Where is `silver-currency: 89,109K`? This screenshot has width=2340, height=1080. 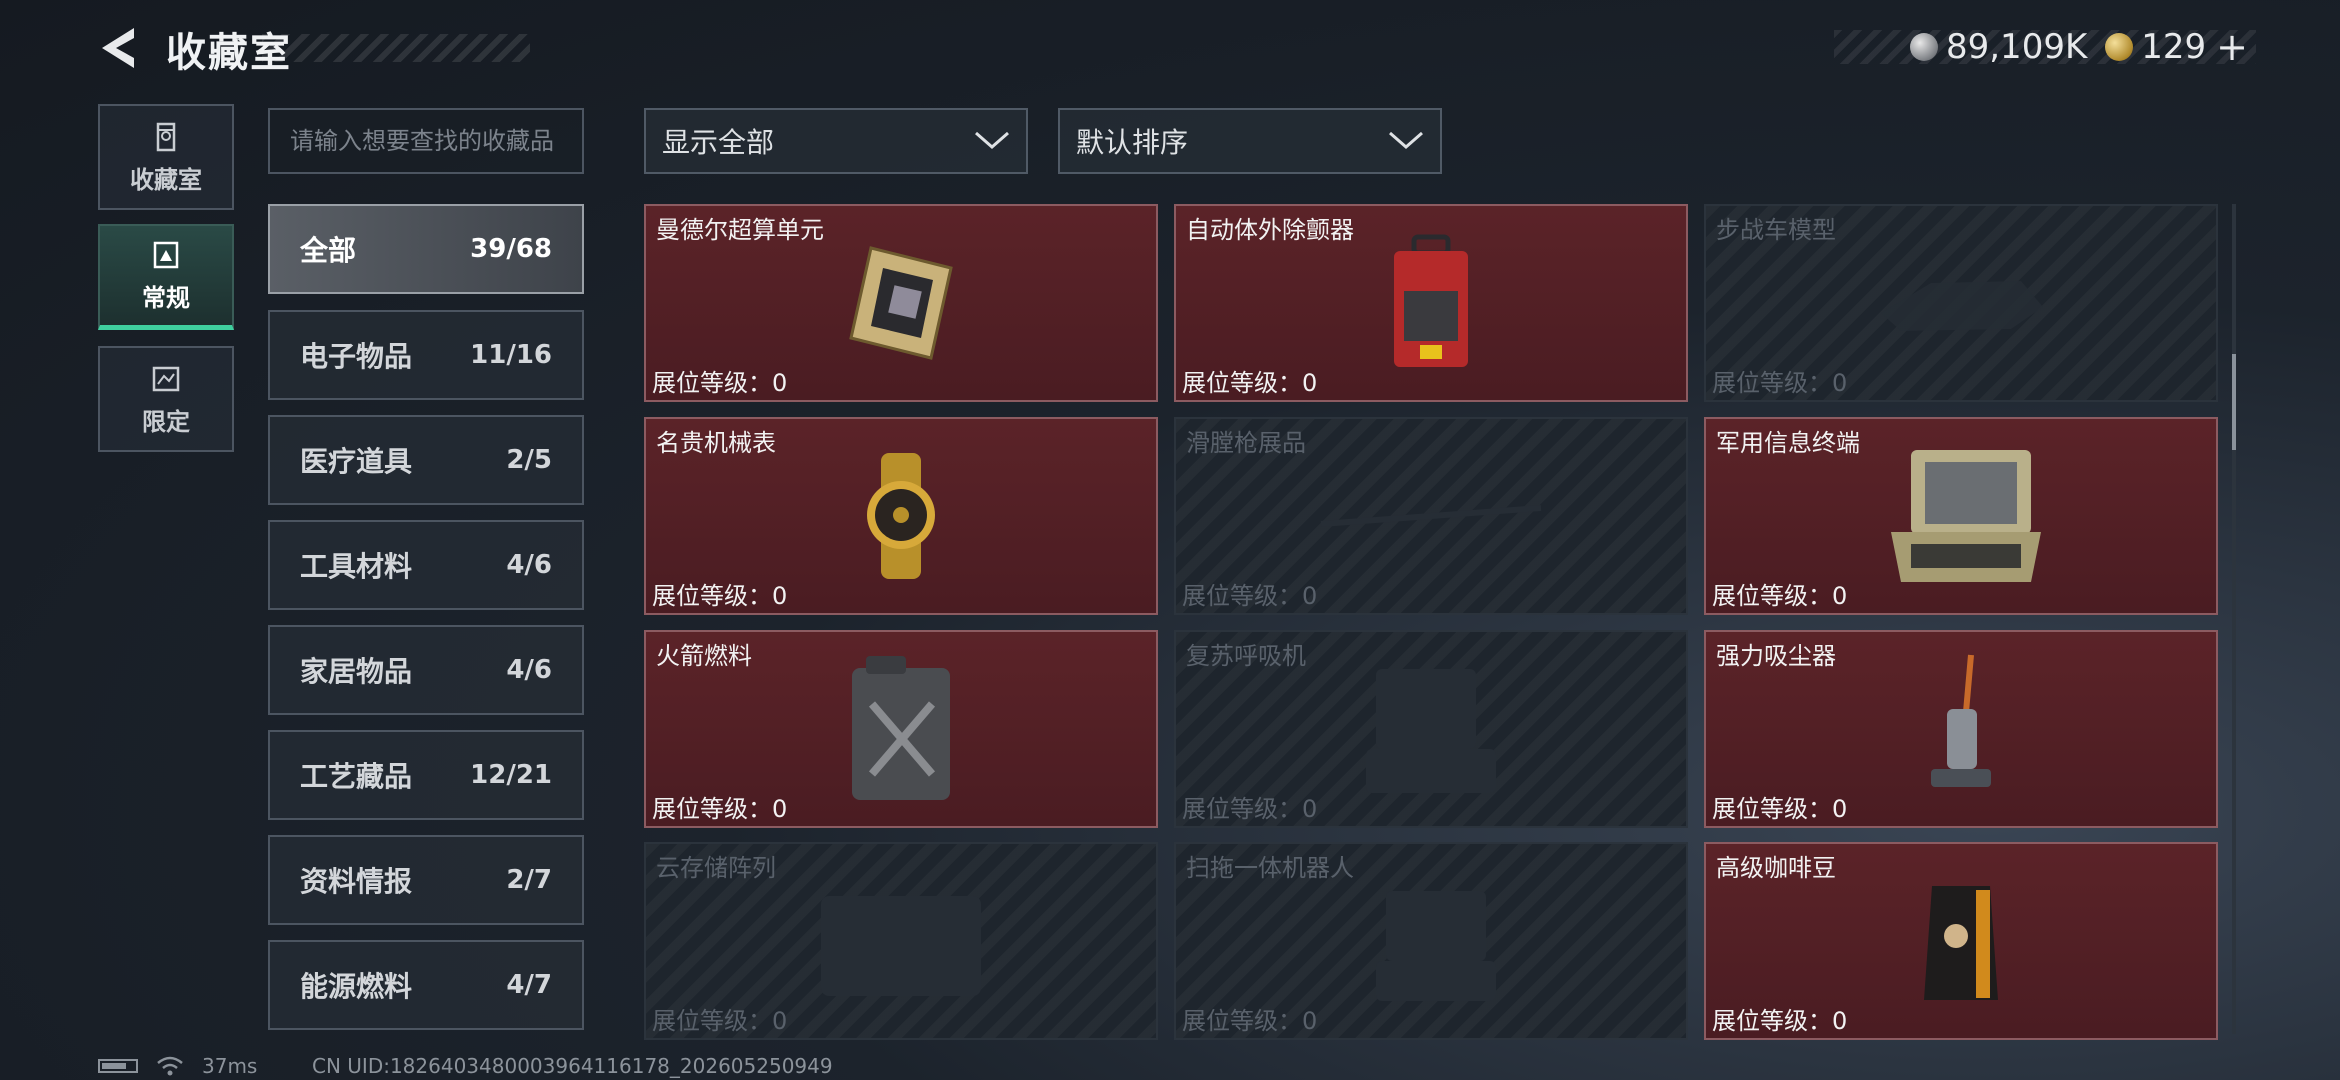
silver-currency: 89,109K is located at coordinates (1998, 47).